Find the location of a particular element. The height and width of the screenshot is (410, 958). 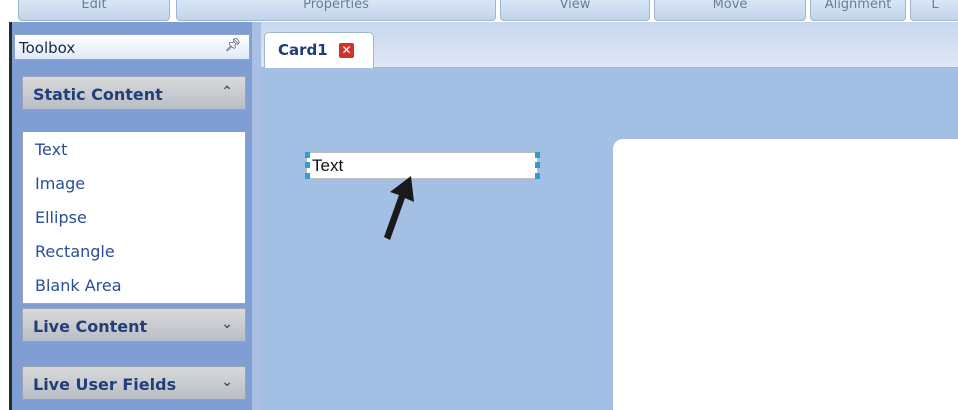

ribbon-tab-edit: Edit is located at coordinates (94, 10).